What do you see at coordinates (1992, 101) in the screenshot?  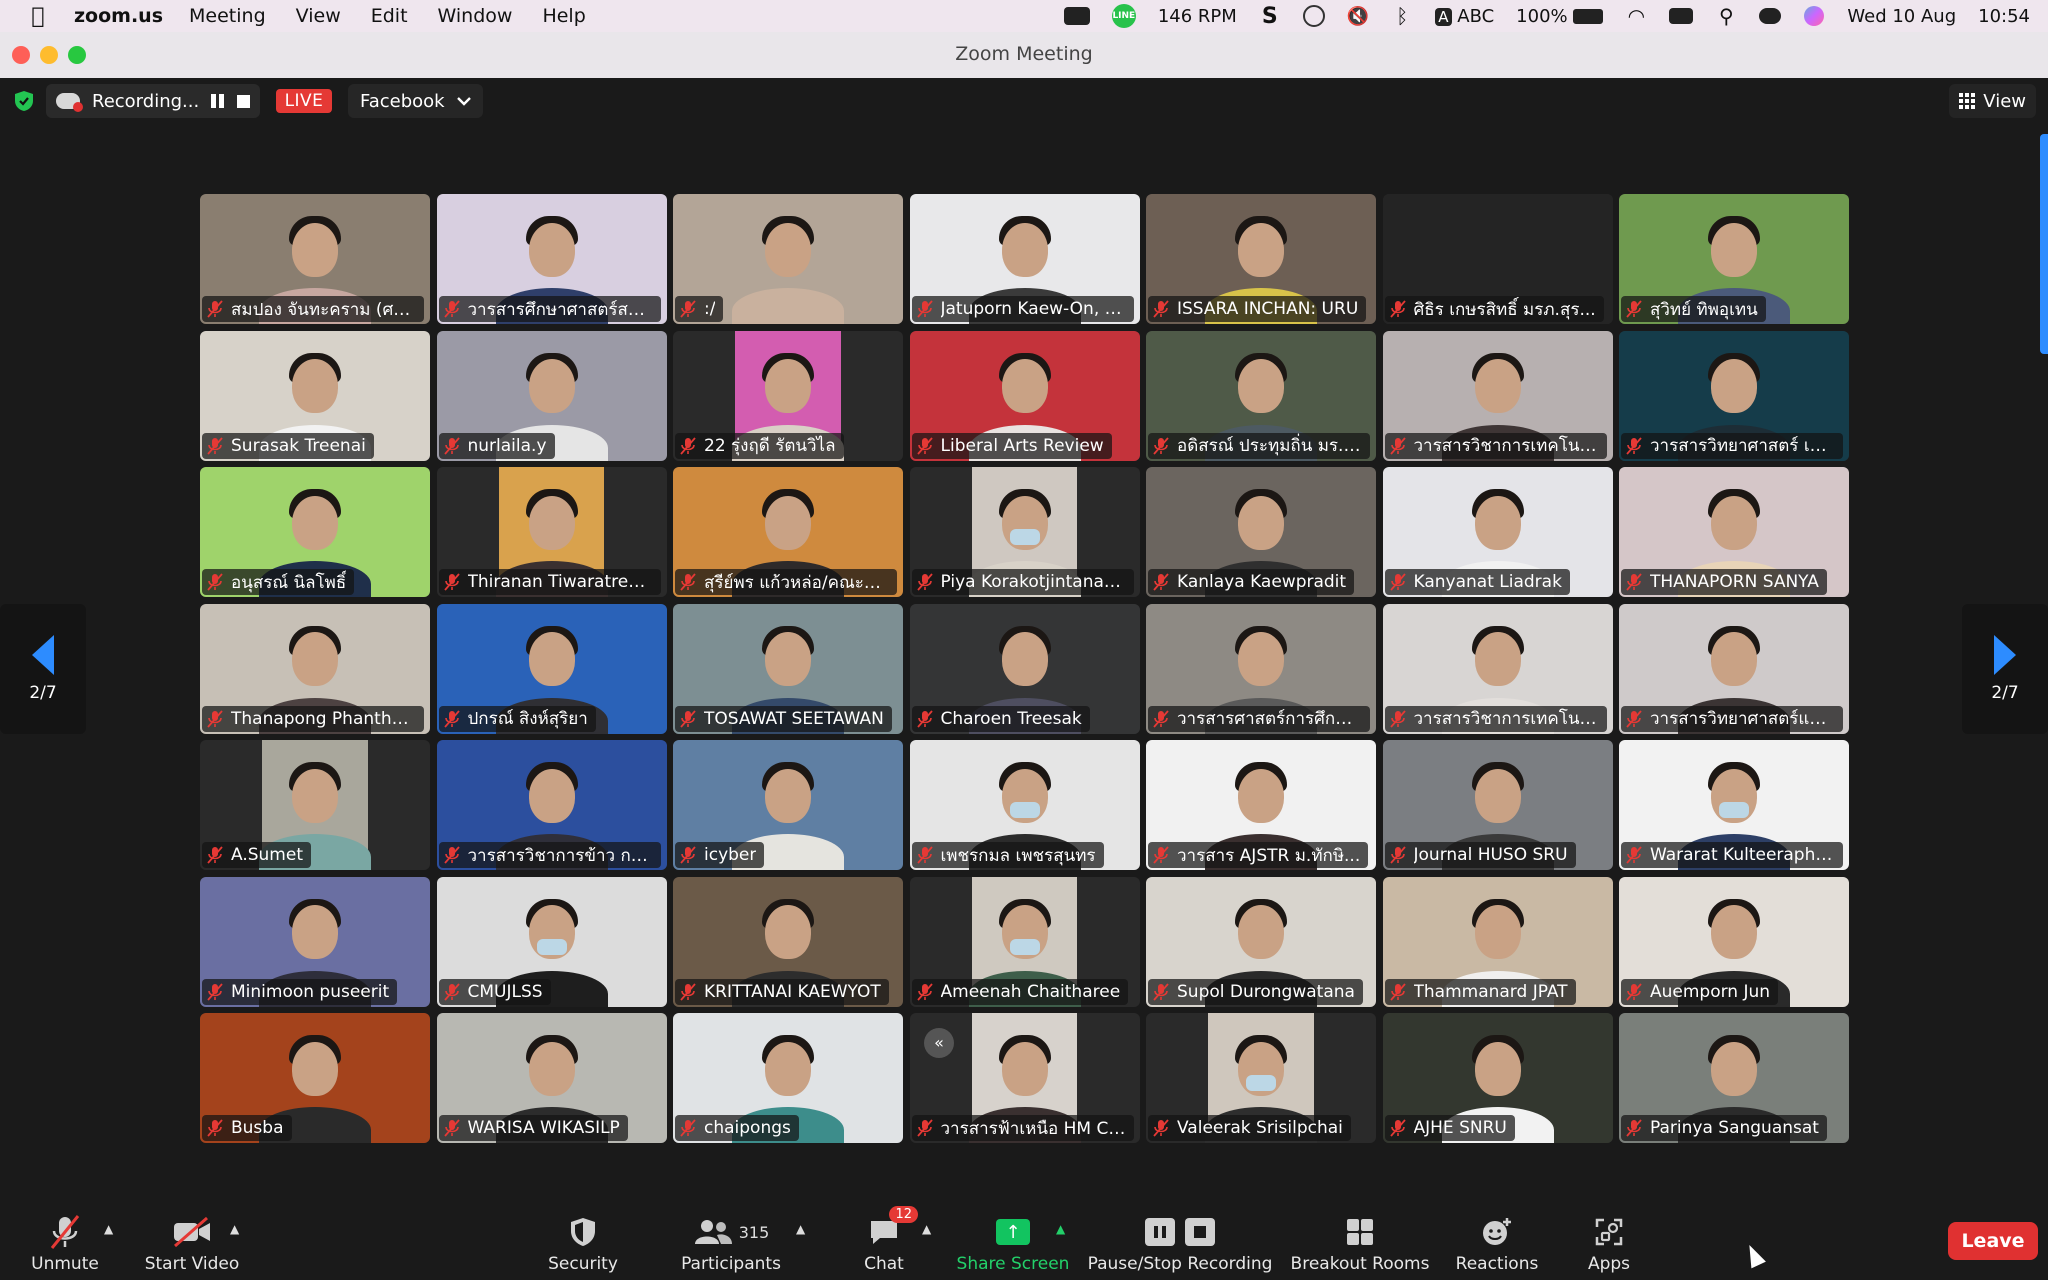 I see `view-button: View` at bounding box center [1992, 101].